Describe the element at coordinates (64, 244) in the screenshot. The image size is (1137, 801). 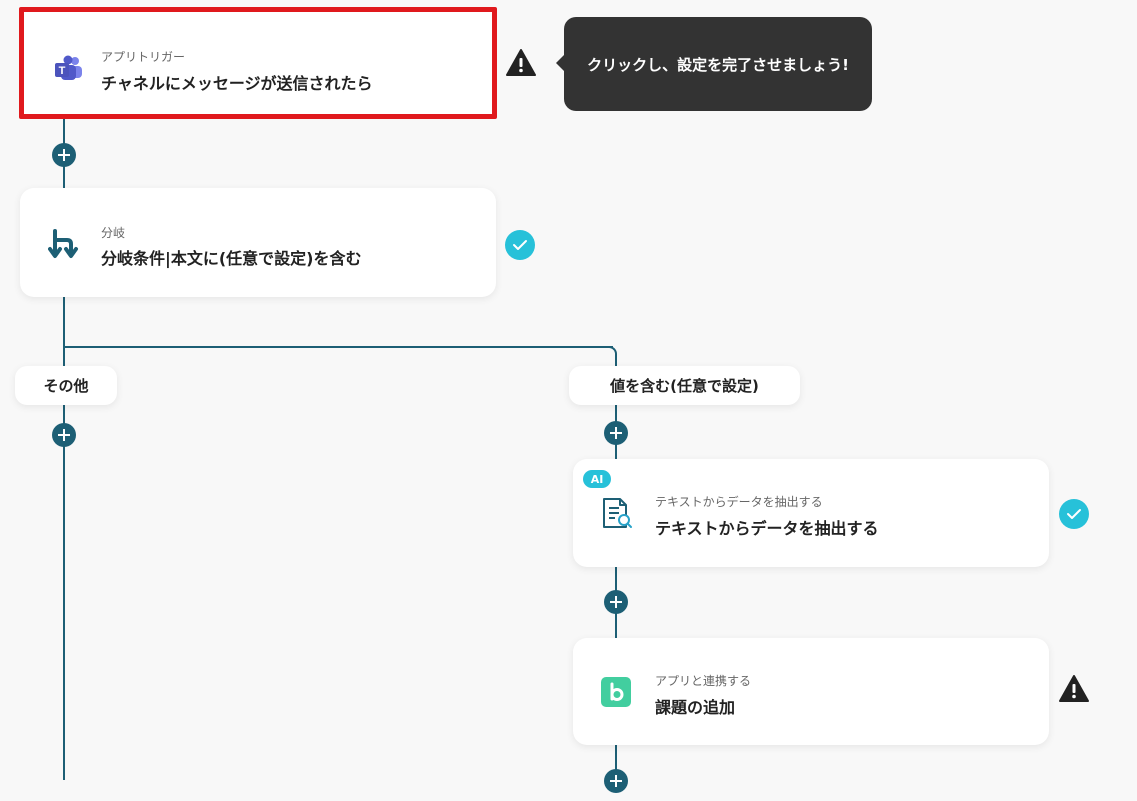
I see `branch-icon` at that location.